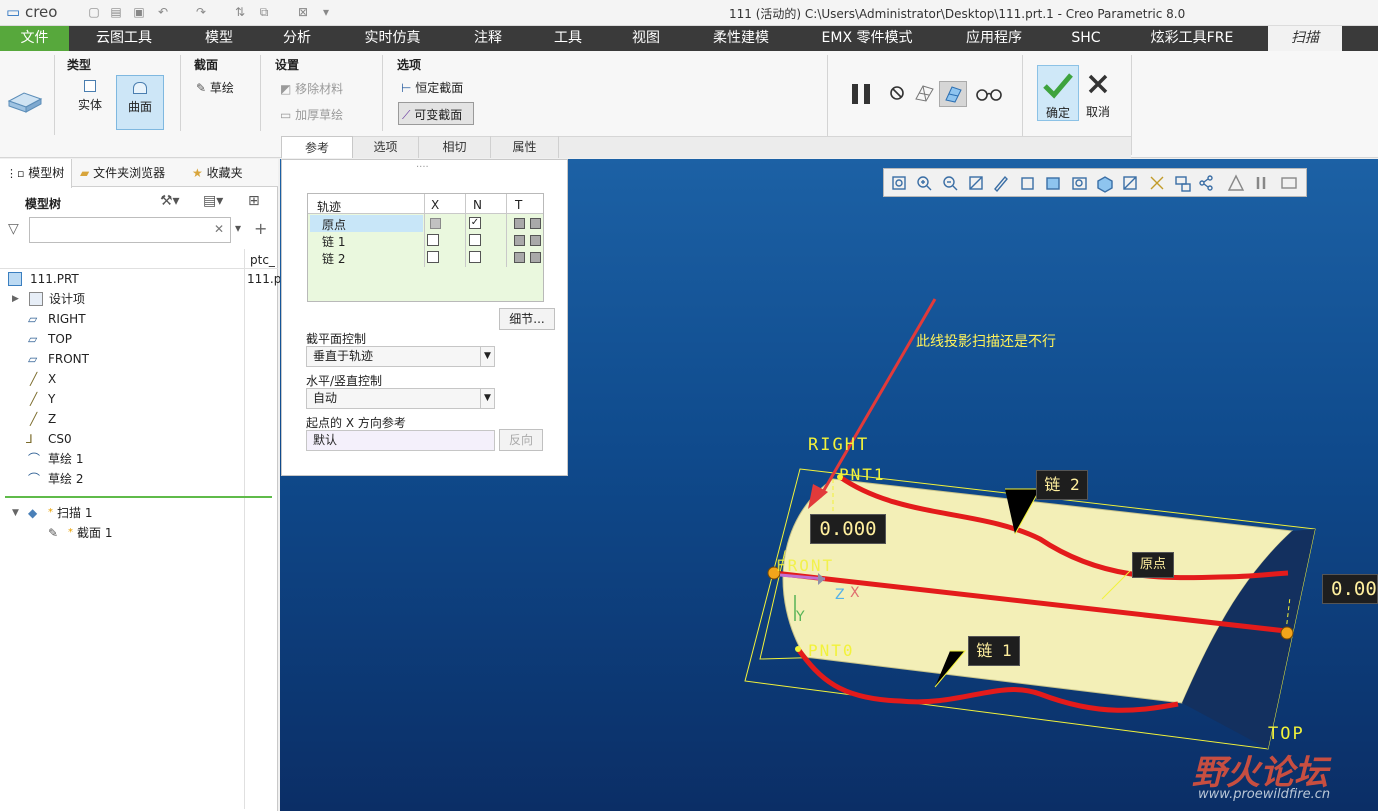 The width and height of the screenshot is (1378, 811). What do you see at coordinates (741, 38) in the screenshot?
I see `menu-flexible-modeling: 柔性建模` at bounding box center [741, 38].